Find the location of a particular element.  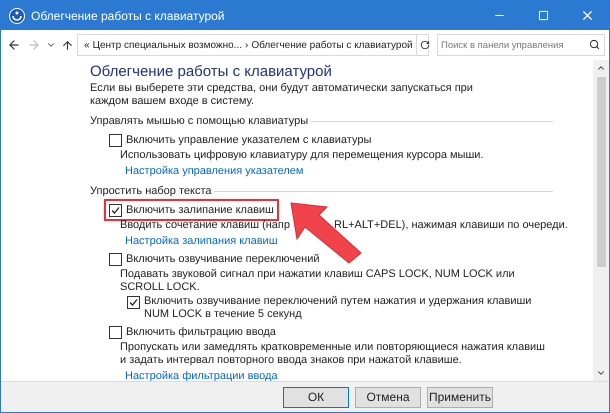

accessibility-icon is located at coordinates (17, 16).